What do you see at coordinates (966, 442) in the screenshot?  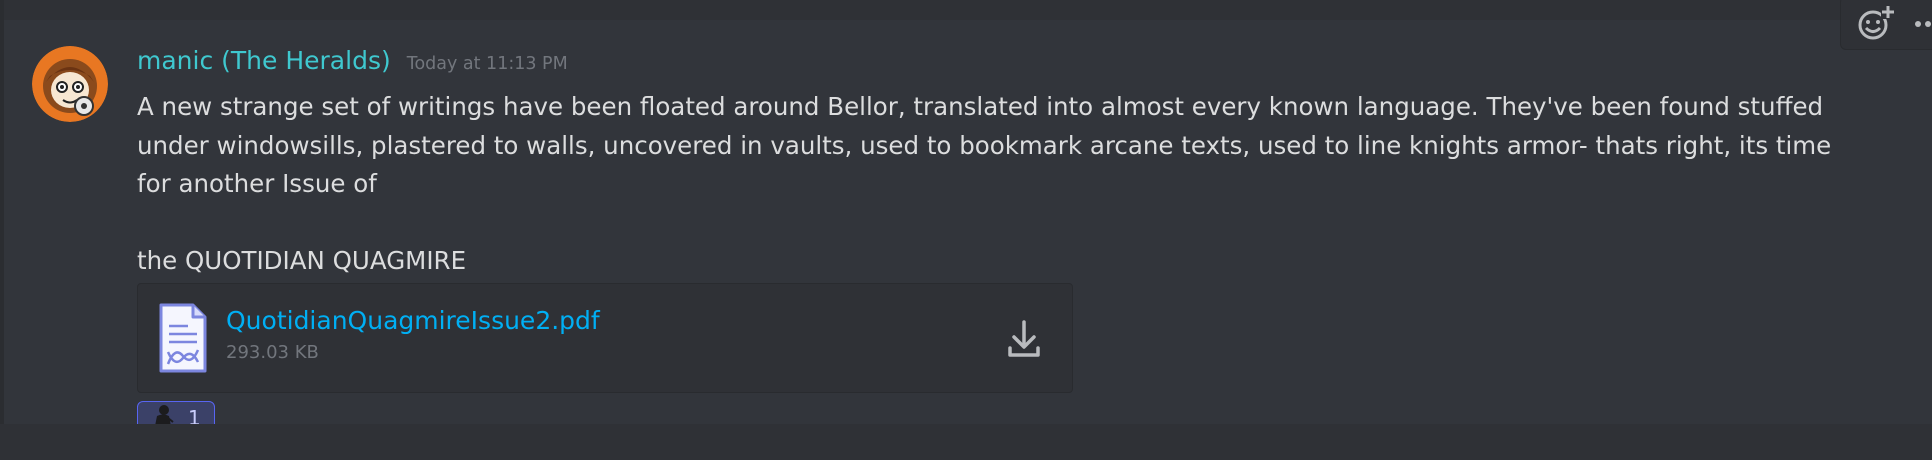 I see `channel-background-bottom` at bounding box center [966, 442].